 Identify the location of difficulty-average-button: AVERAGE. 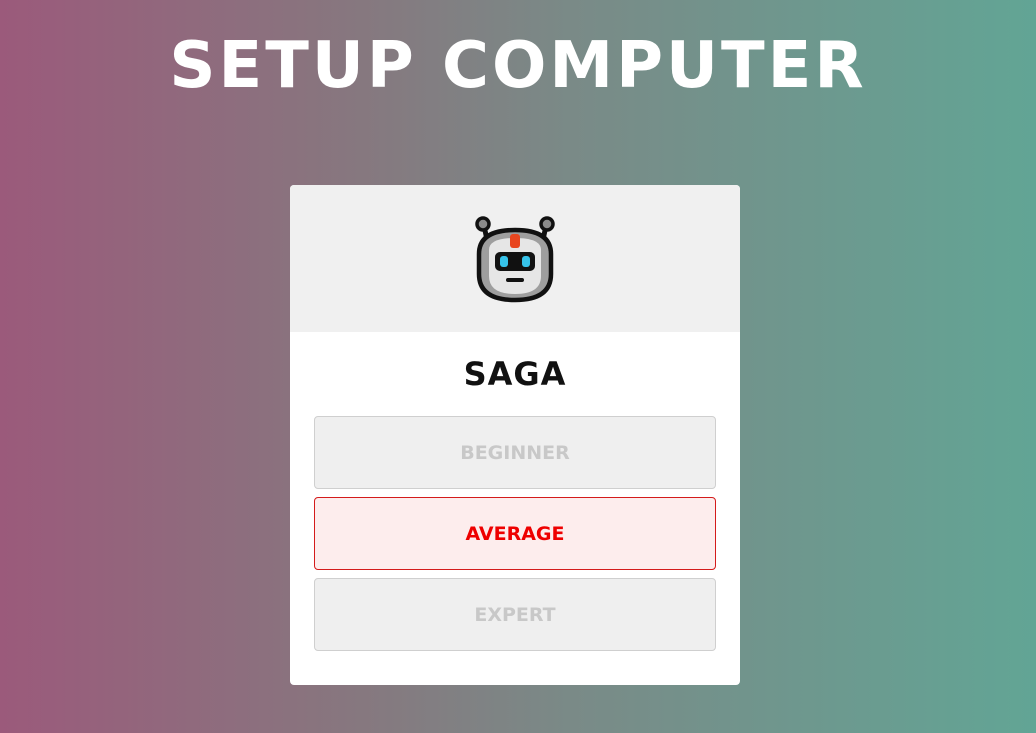
(515, 533).